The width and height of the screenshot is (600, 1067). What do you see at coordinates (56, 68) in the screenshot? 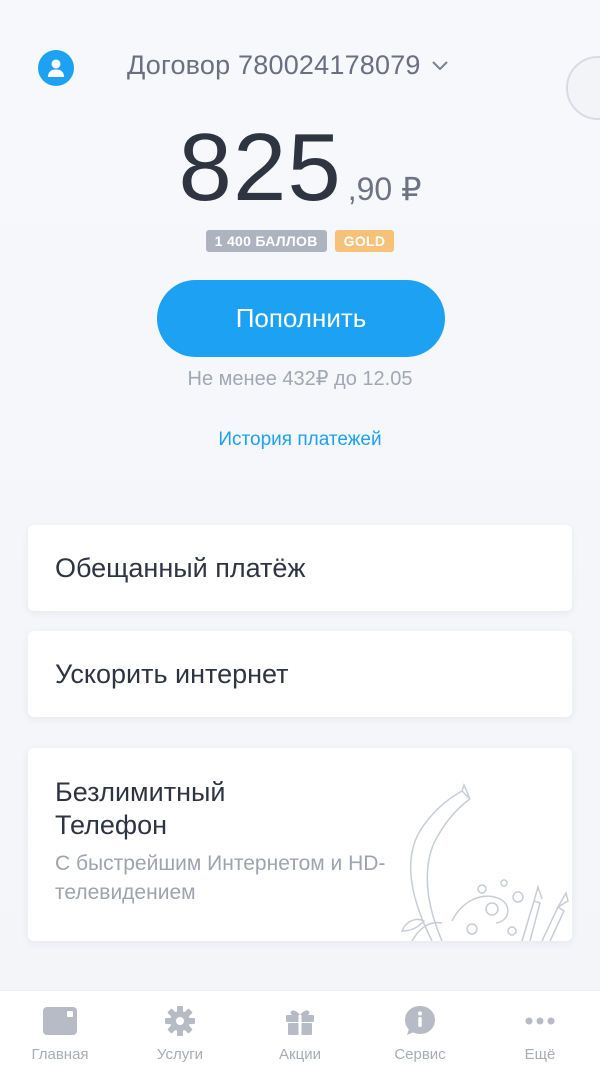
I see `profile-avatar-icon` at bounding box center [56, 68].